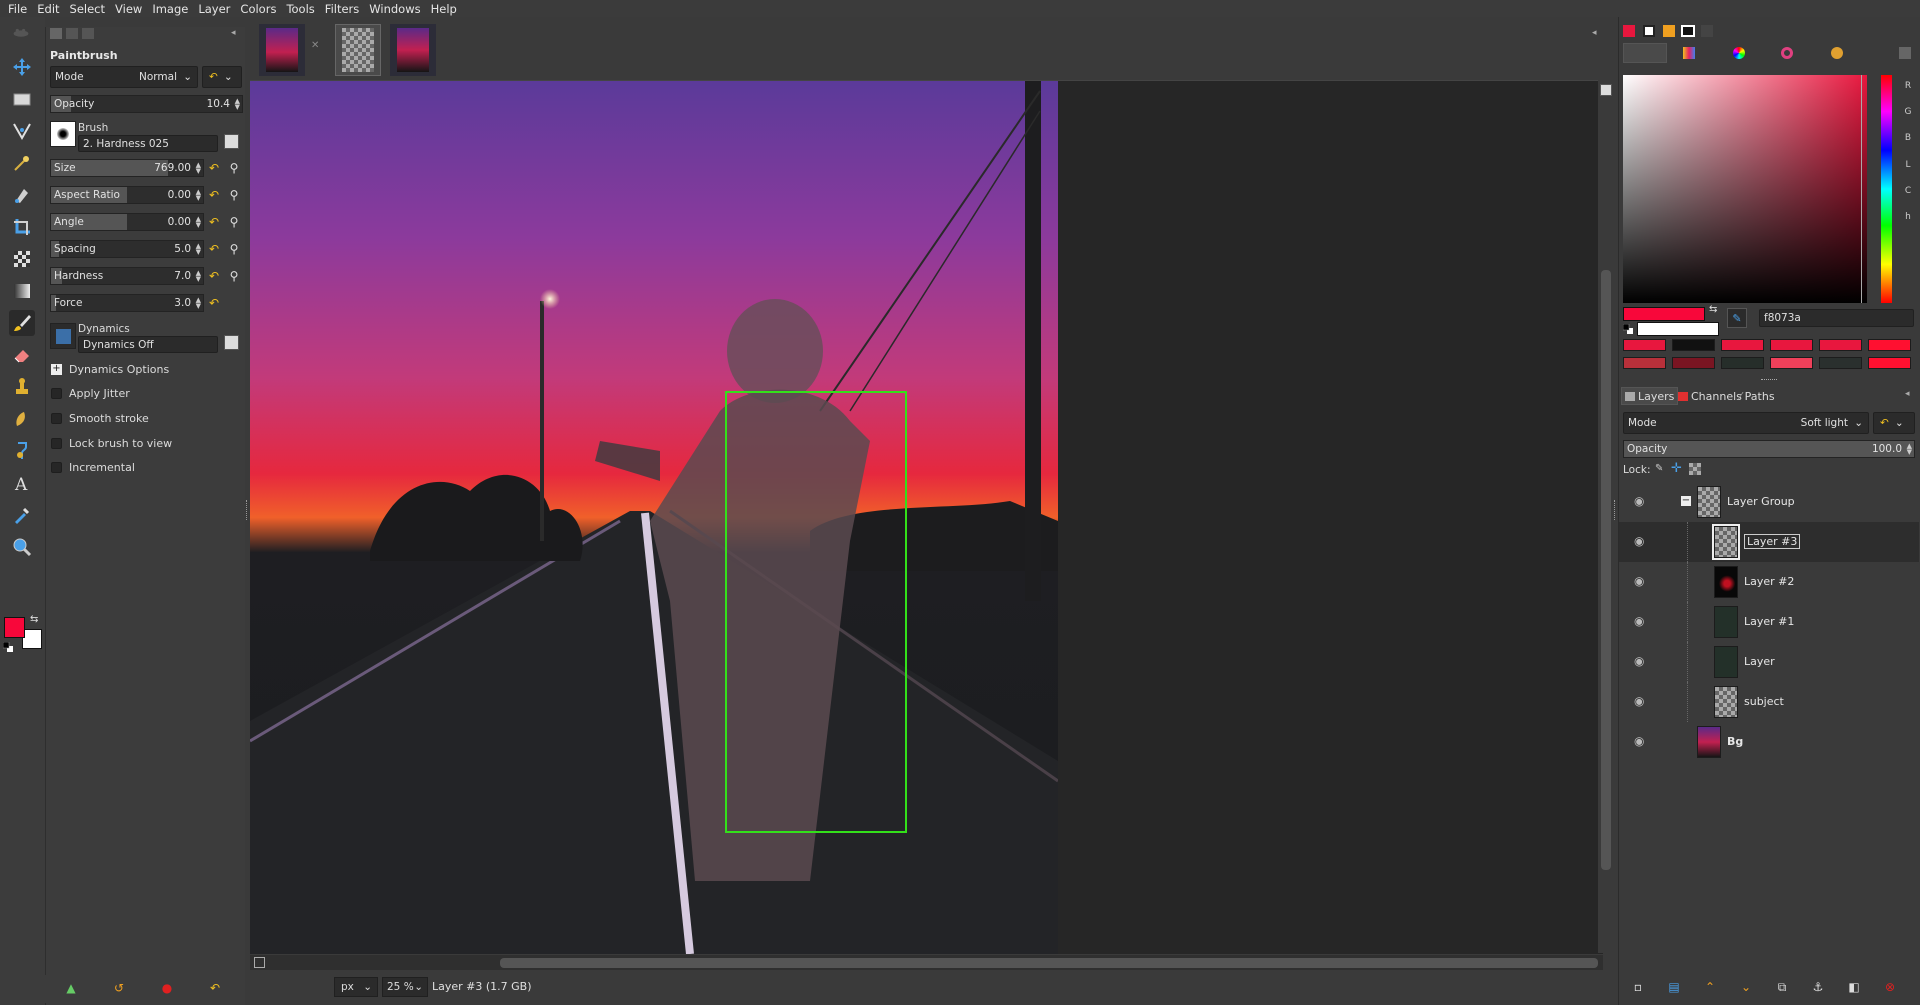  Describe the element at coordinates (63, 336) in the screenshot. I see `dynamics-preview-icon` at that location.